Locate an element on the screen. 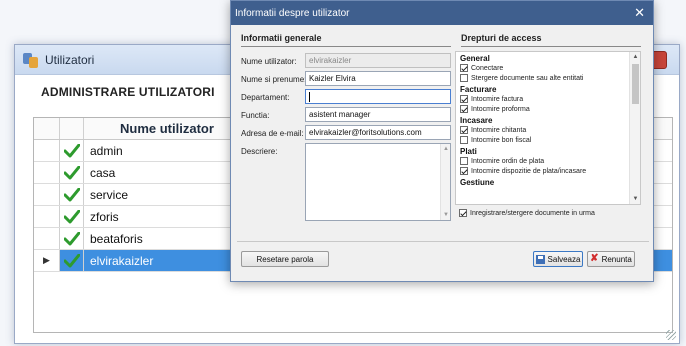 The height and width of the screenshot is (346, 686). users-window-title: Utilizatori is located at coordinates (70, 59).